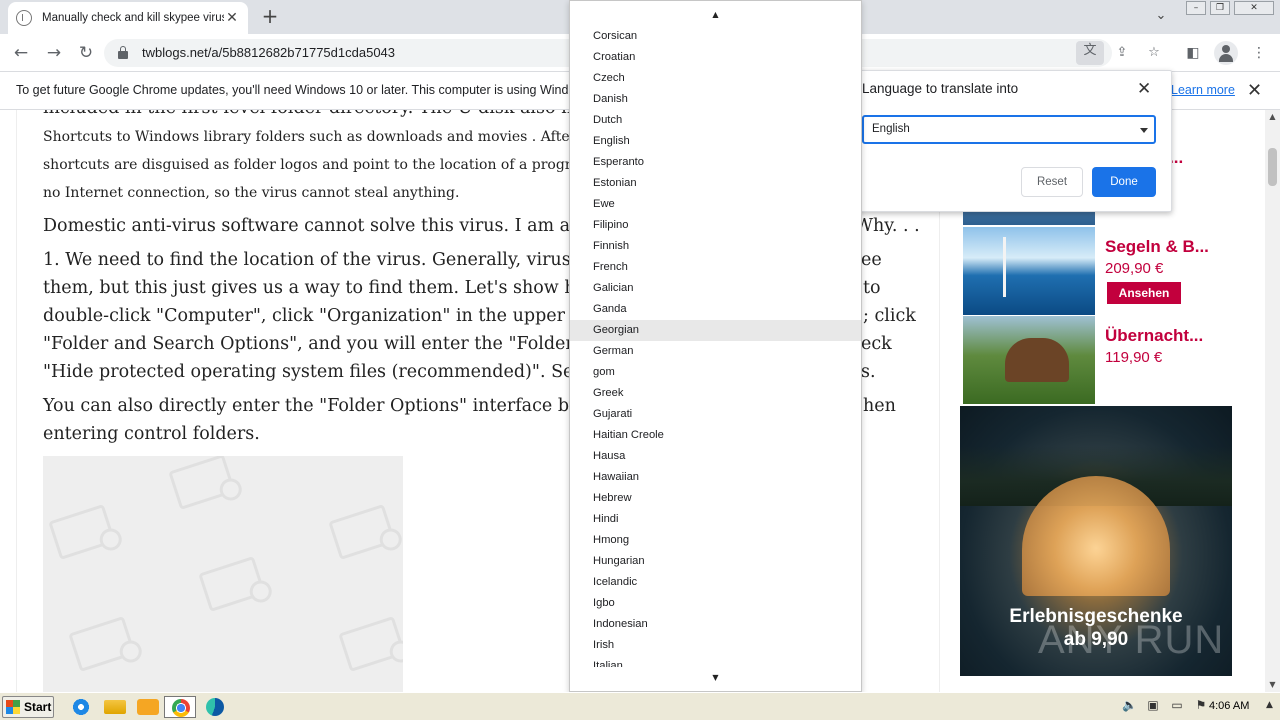 This screenshot has height=720, width=1280. What do you see at coordinates (715, 246) in the screenshot?
I see `language-option: Finnish` at bounding box center [715, 246].